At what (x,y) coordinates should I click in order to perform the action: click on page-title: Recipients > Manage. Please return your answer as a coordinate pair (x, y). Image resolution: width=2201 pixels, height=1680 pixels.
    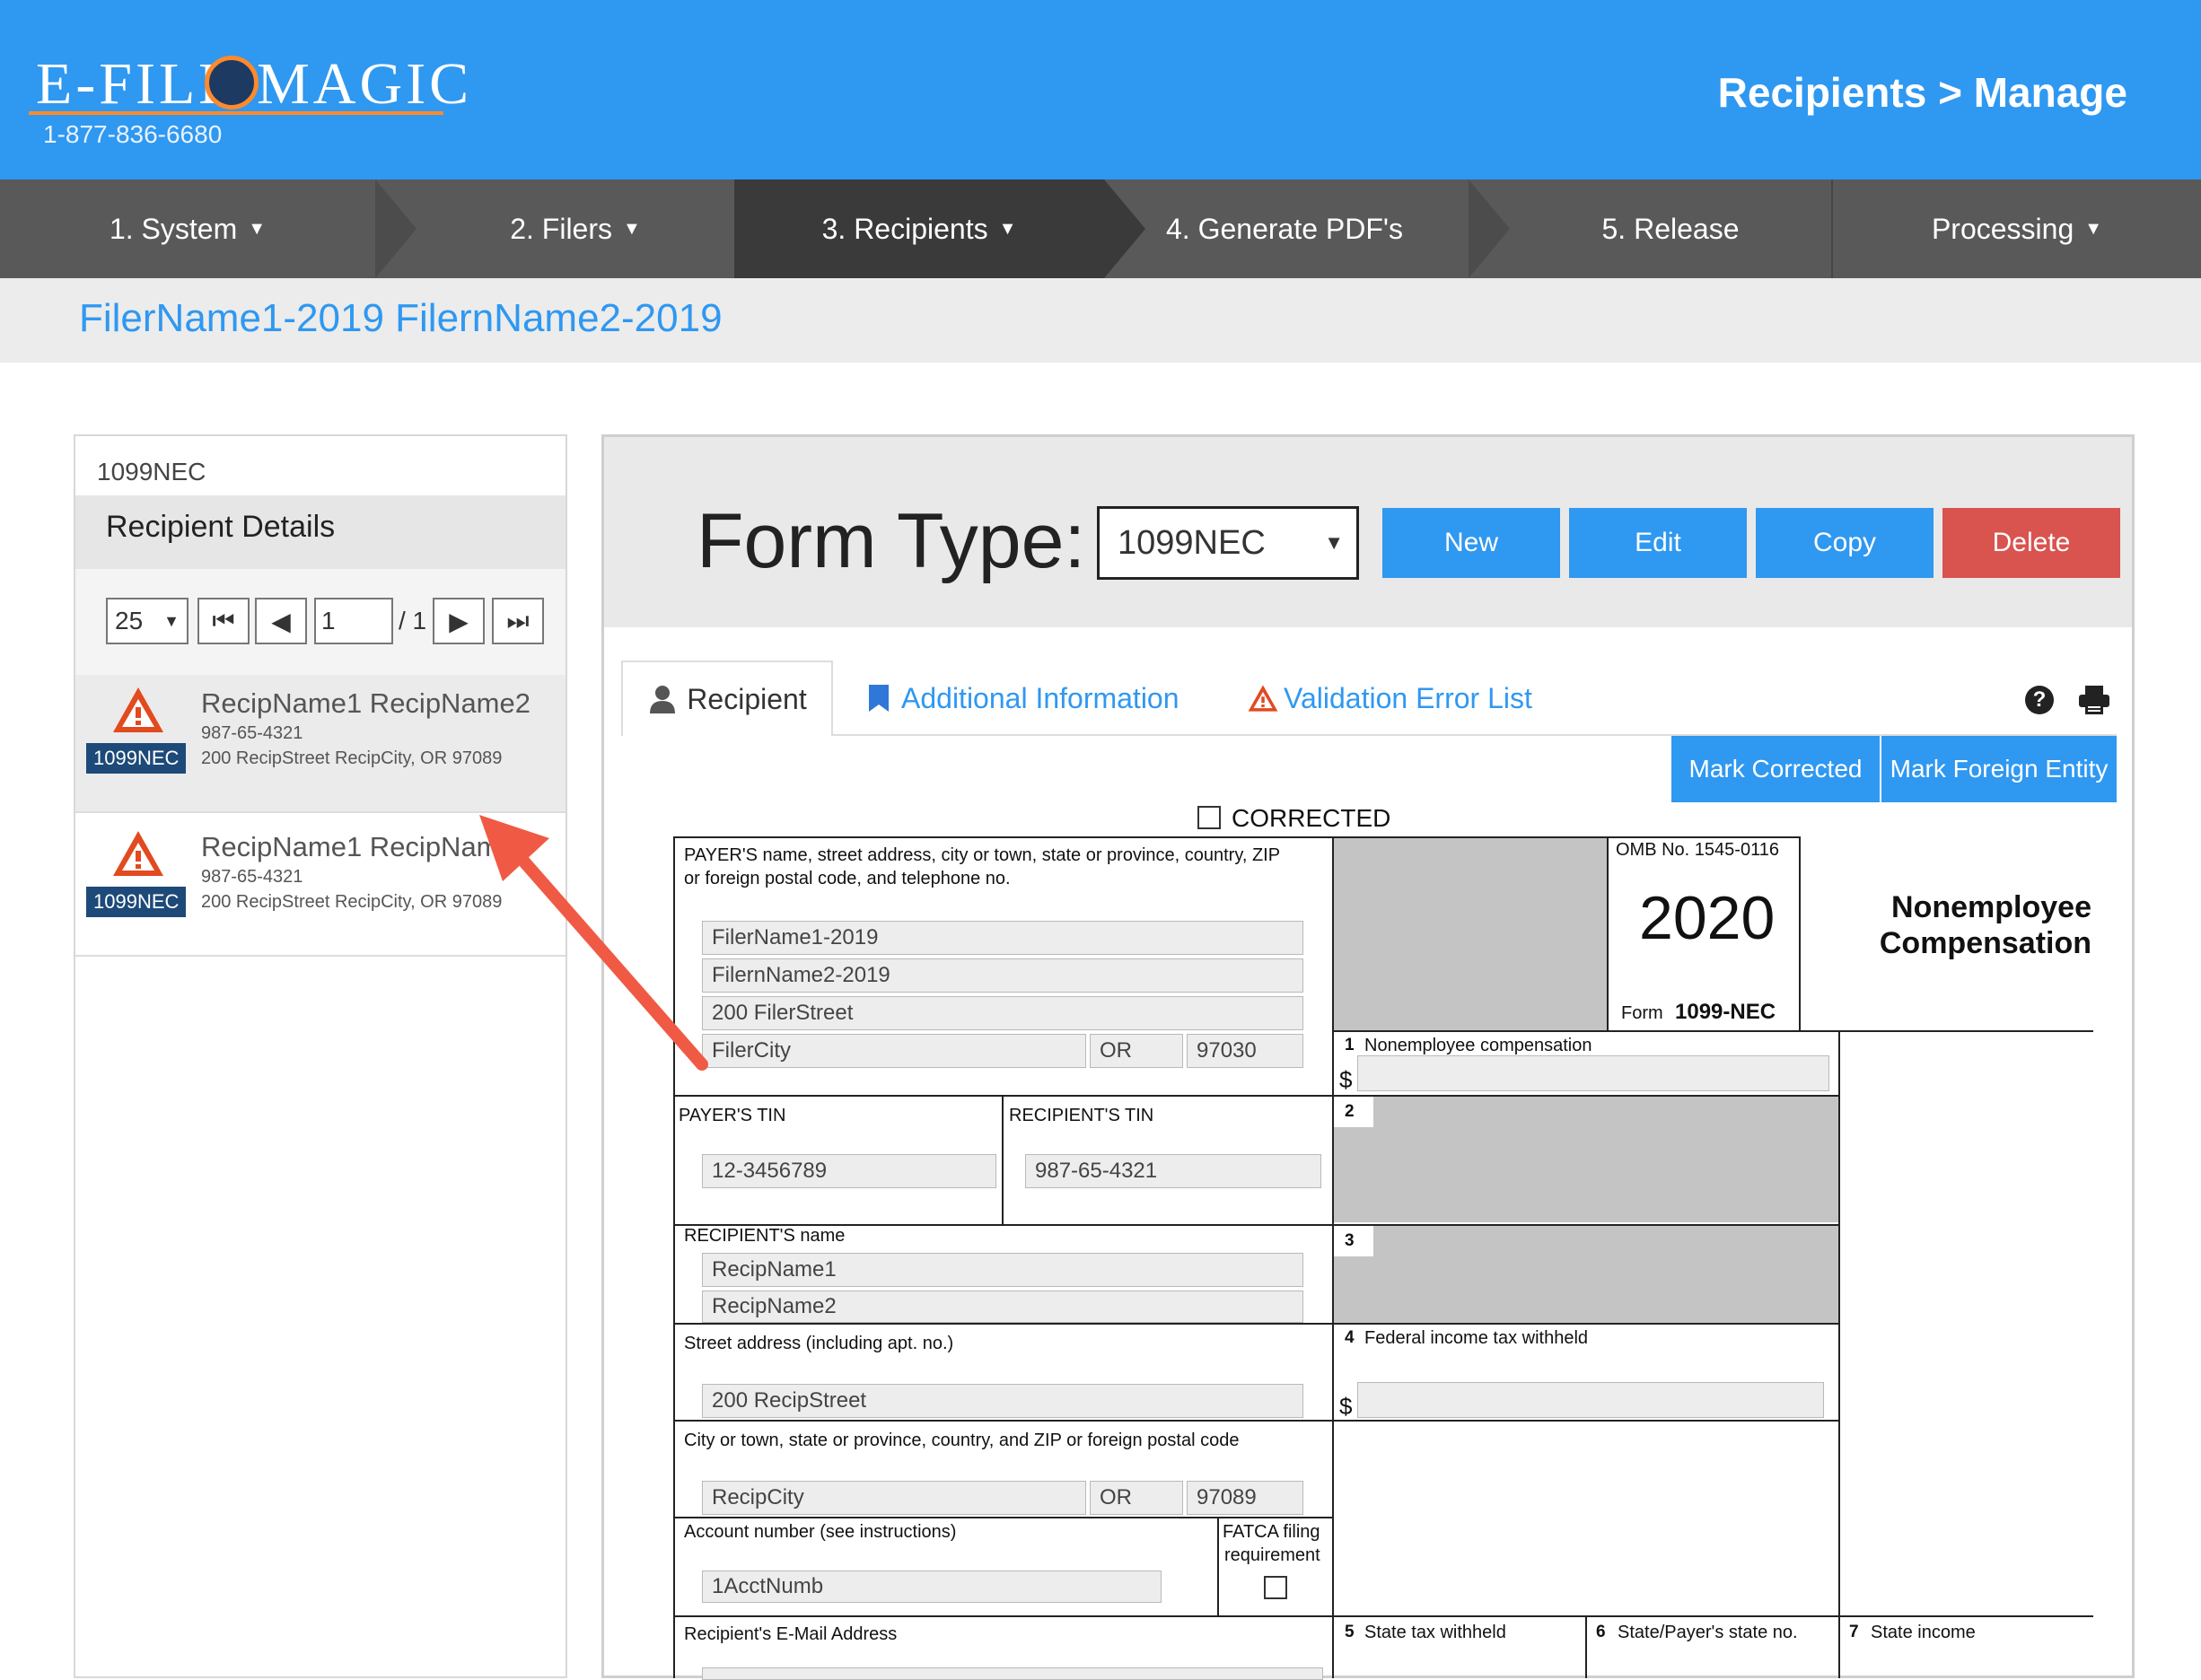
    Looking at the image, I should click on (1922, 92).